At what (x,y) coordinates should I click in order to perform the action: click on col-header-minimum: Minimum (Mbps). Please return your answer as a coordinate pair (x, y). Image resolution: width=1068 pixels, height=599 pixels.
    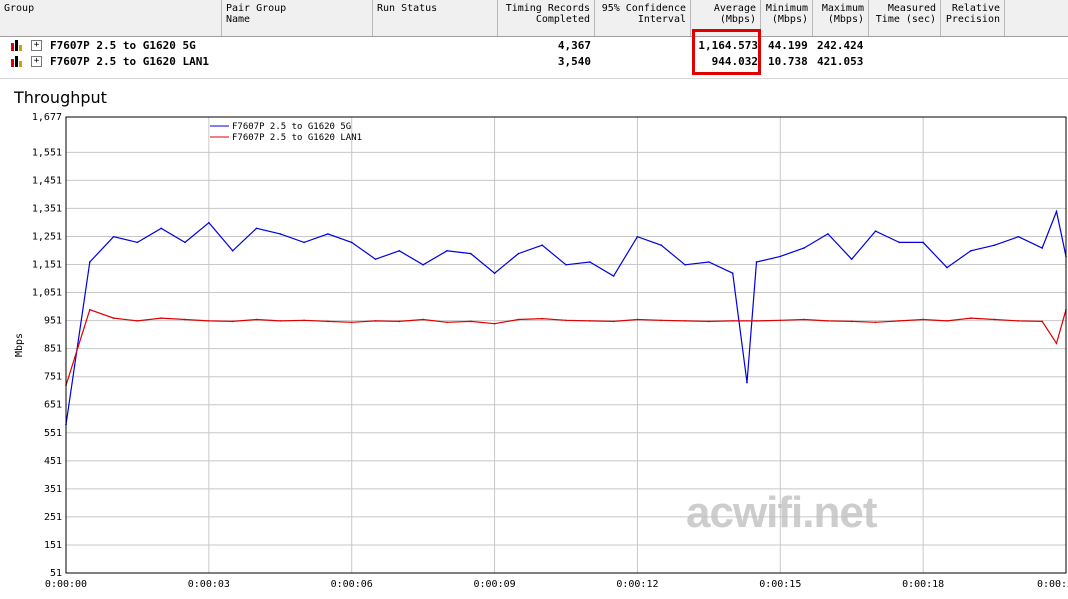
    Looking at the image, I should click on (787, 18).